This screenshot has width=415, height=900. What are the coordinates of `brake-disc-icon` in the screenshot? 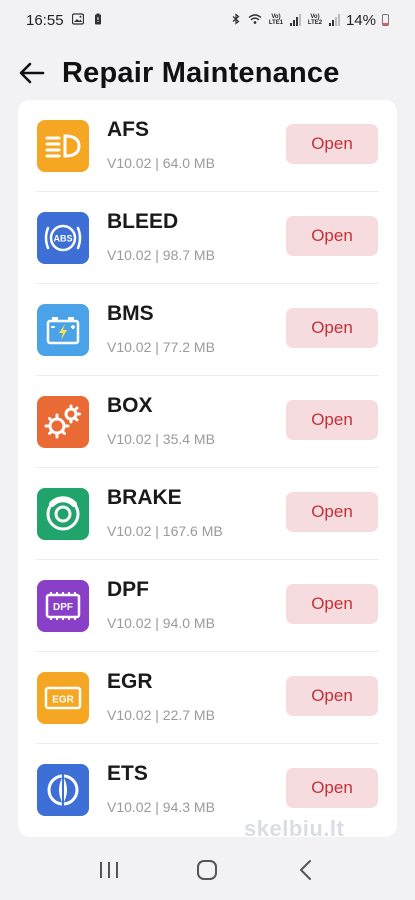 It's located at (63, 514).